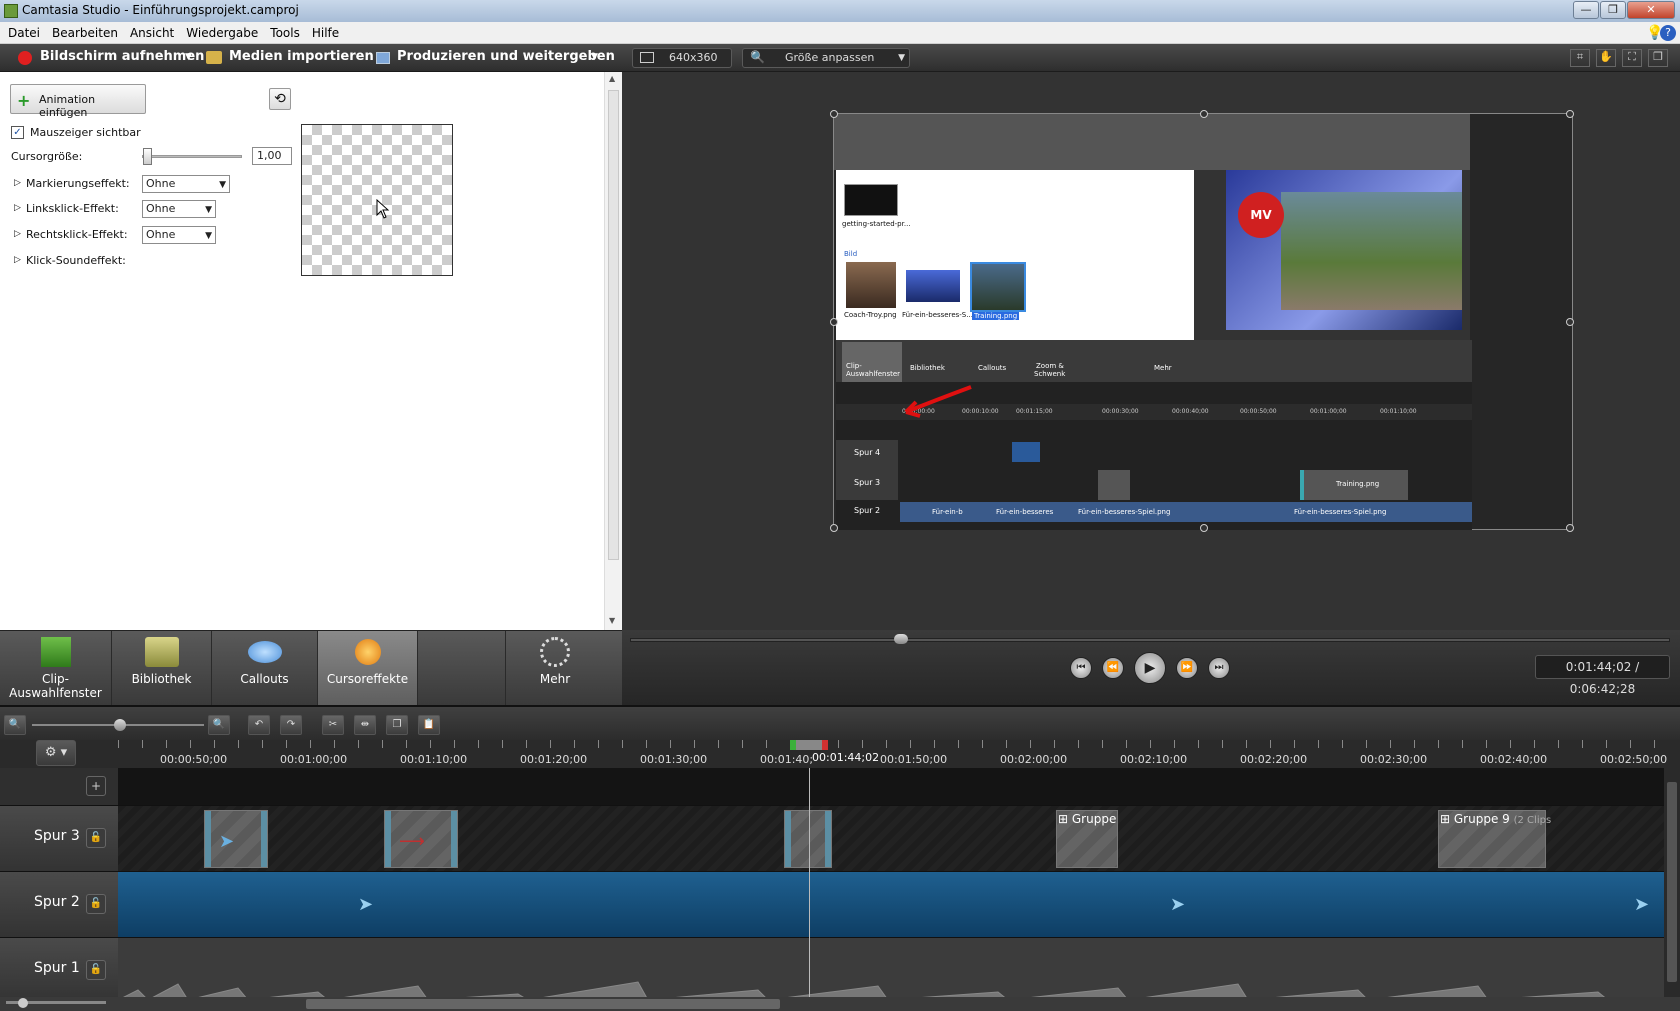  Describe the element at coordinates (674, 759) in the screenshot. I see `ruler-tick-label: 00:01:30;00` at that location.